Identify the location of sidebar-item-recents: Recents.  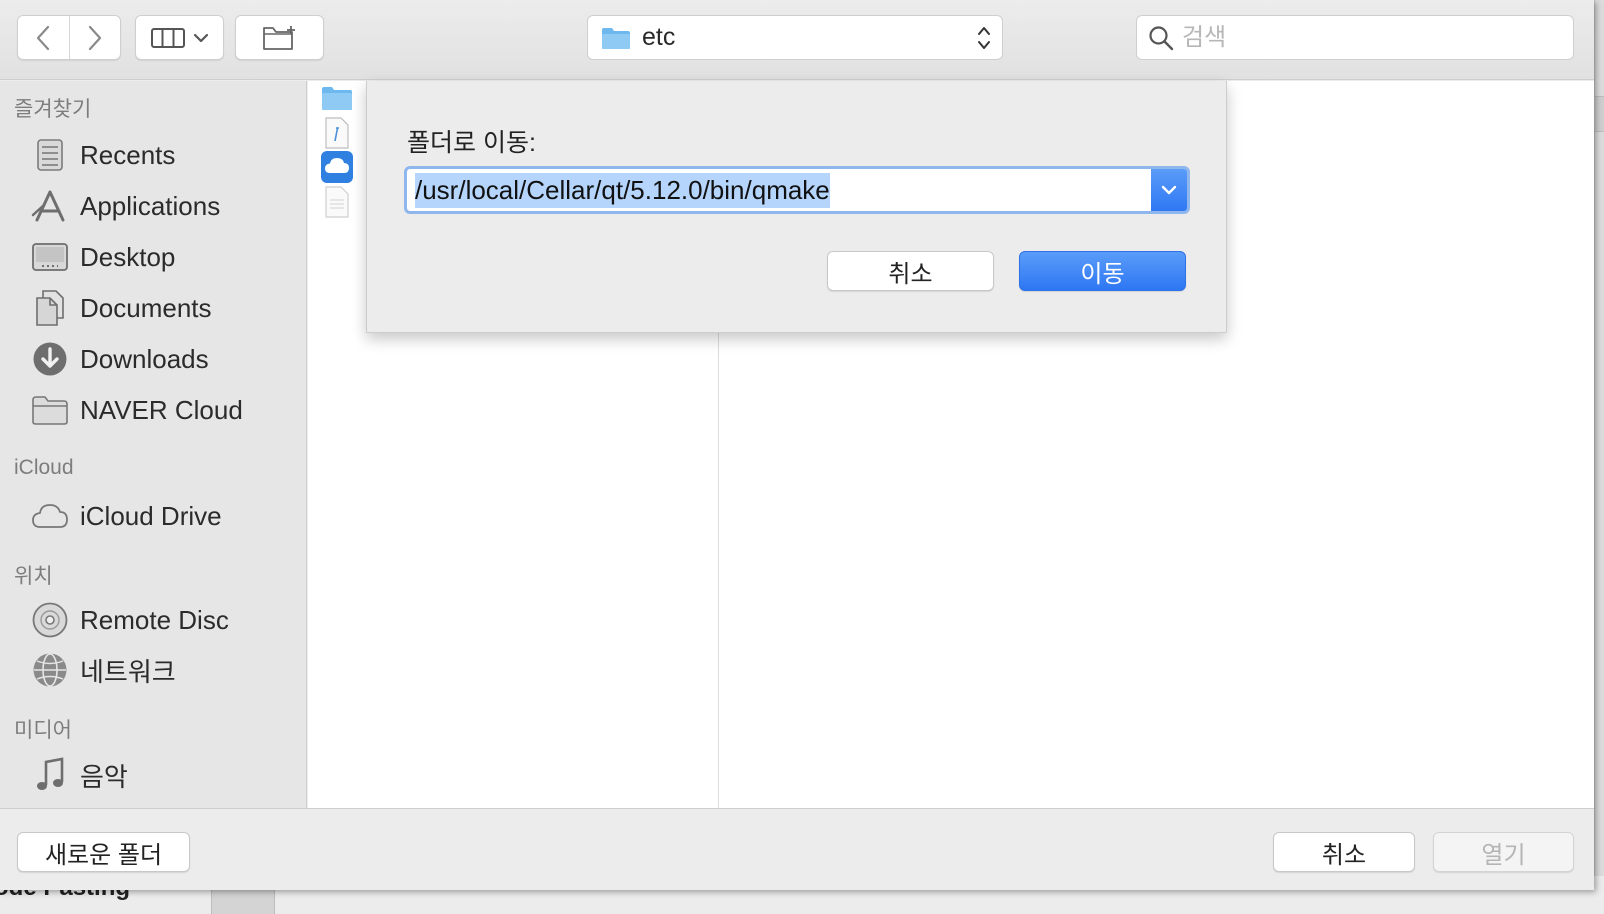
(165, 155).